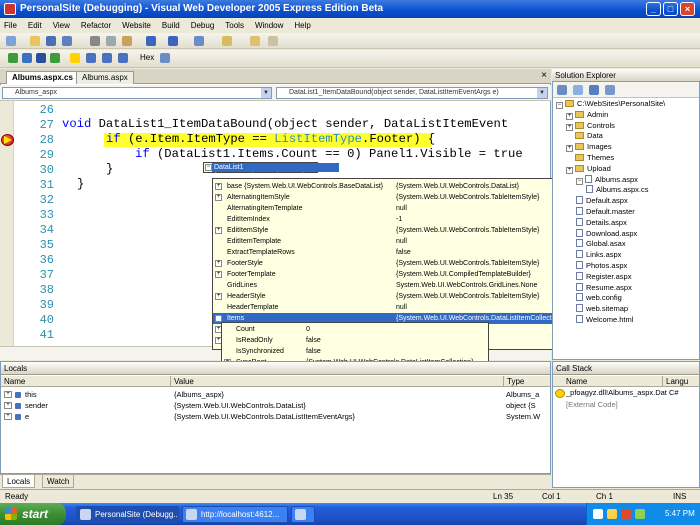 The height and width of the screenshot is (525, 700). What do you see at coordinates (137, 93) in the screenshot?
I see `class-dropdown: Albums_aspx ▼` at bounding box center [137, 93].